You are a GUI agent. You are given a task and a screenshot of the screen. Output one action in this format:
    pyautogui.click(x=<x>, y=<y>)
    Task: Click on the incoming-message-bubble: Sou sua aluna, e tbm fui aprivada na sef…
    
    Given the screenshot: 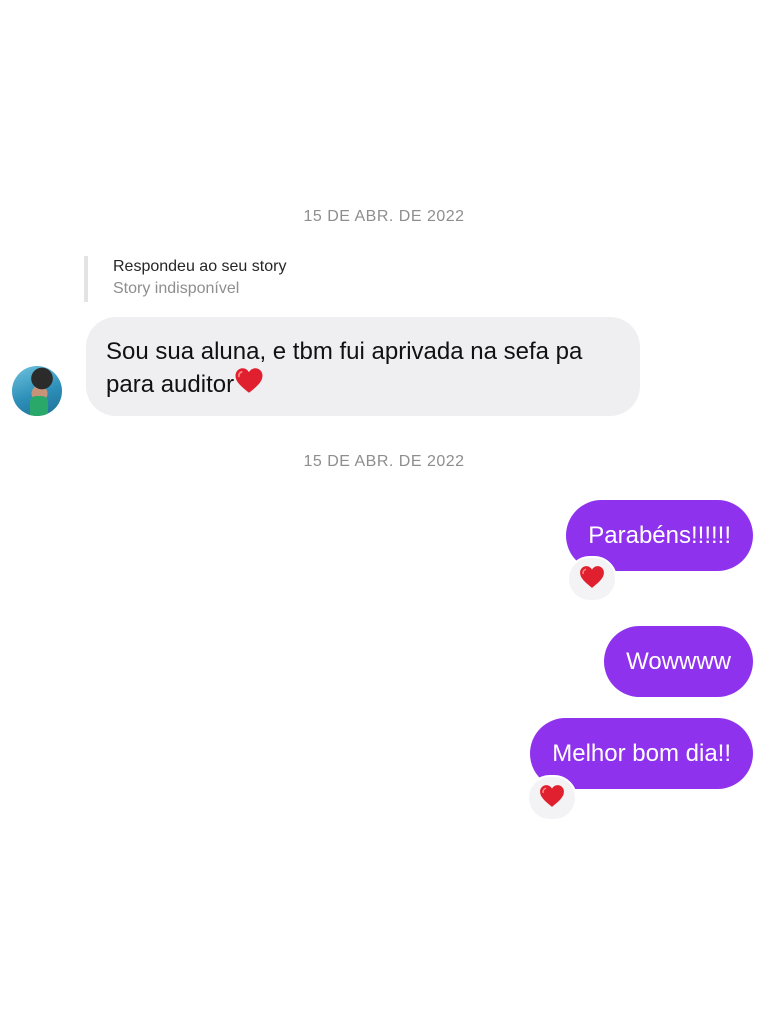 What is the action you would take?
    pyautogui.click(x=363, y=366)
    